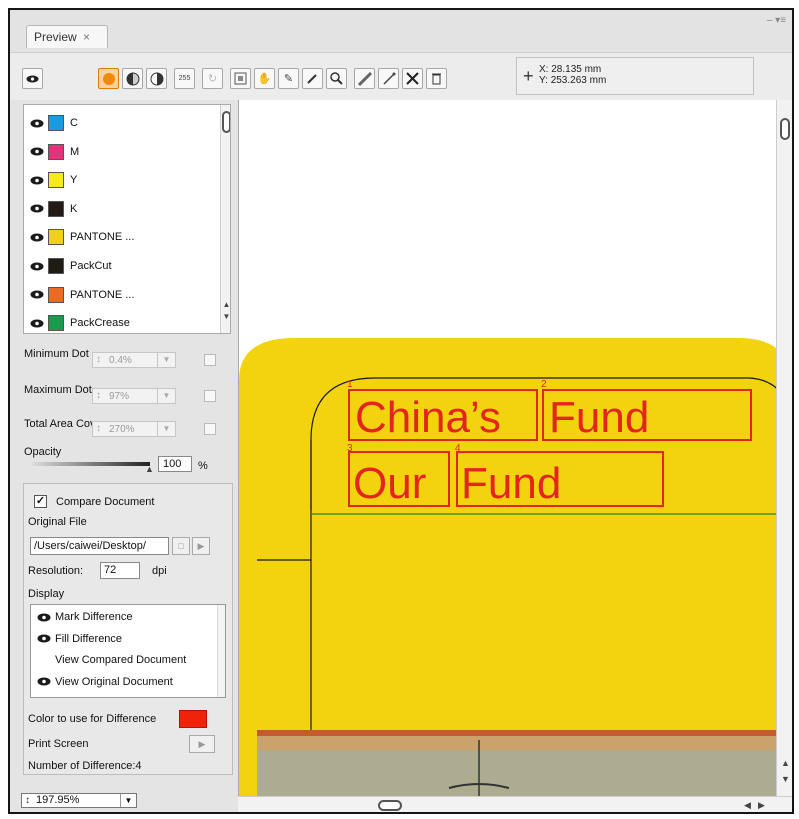 This screenshot has width=799, height=819. I want to click on density-icon: 255, so click(184, 78).